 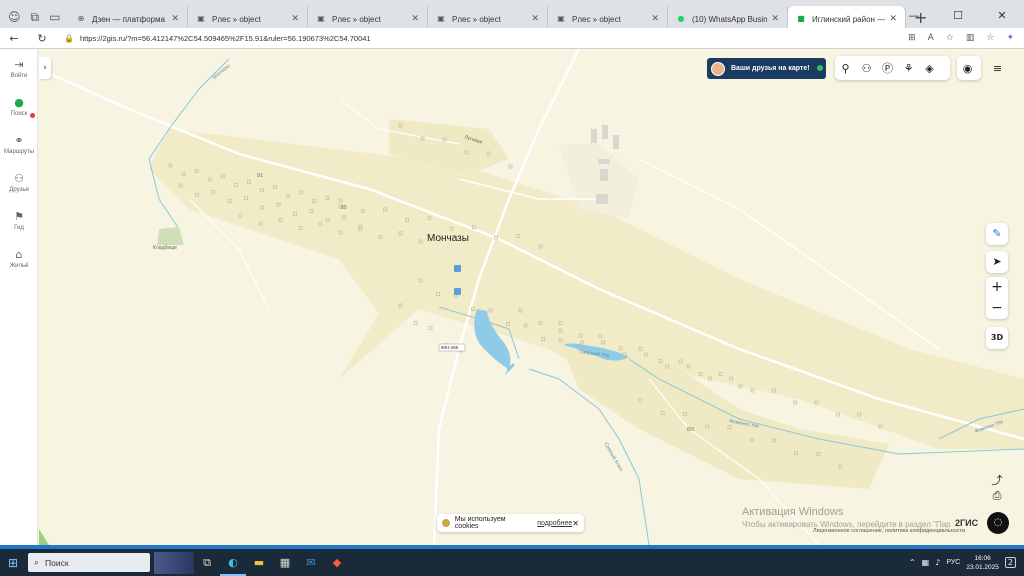 What do you see at coordinates (912, 38) in the screenshot?
I see `app-install-icon: ⊞` at bounding box center [912, 38].